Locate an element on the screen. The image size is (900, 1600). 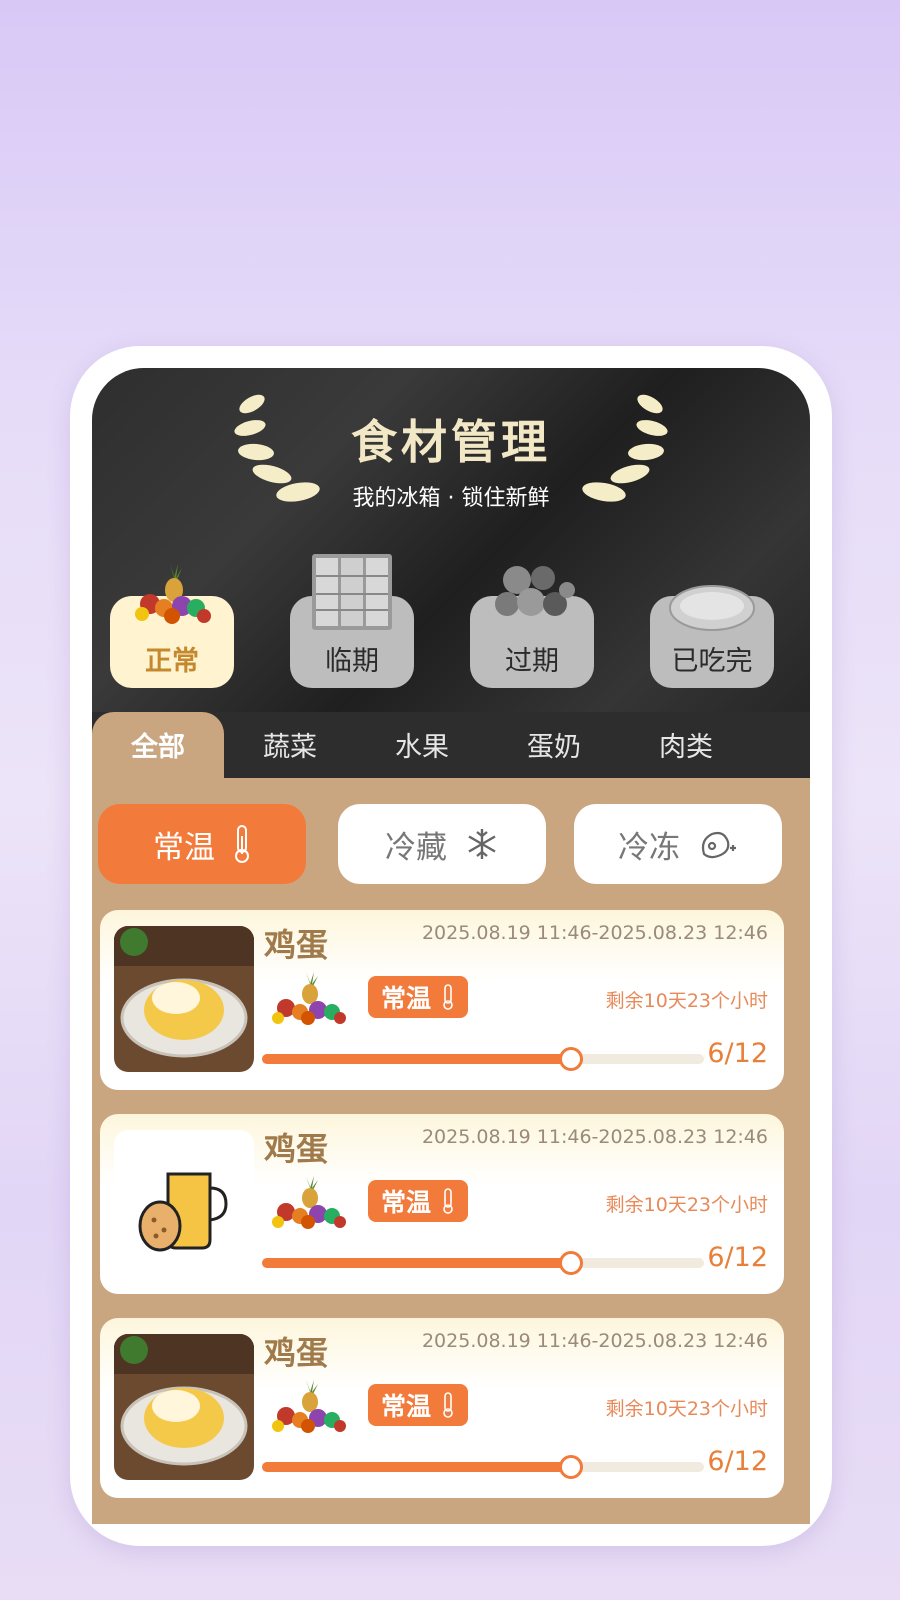
status-tab-label: 正常 is located at coordinates (172, 661).